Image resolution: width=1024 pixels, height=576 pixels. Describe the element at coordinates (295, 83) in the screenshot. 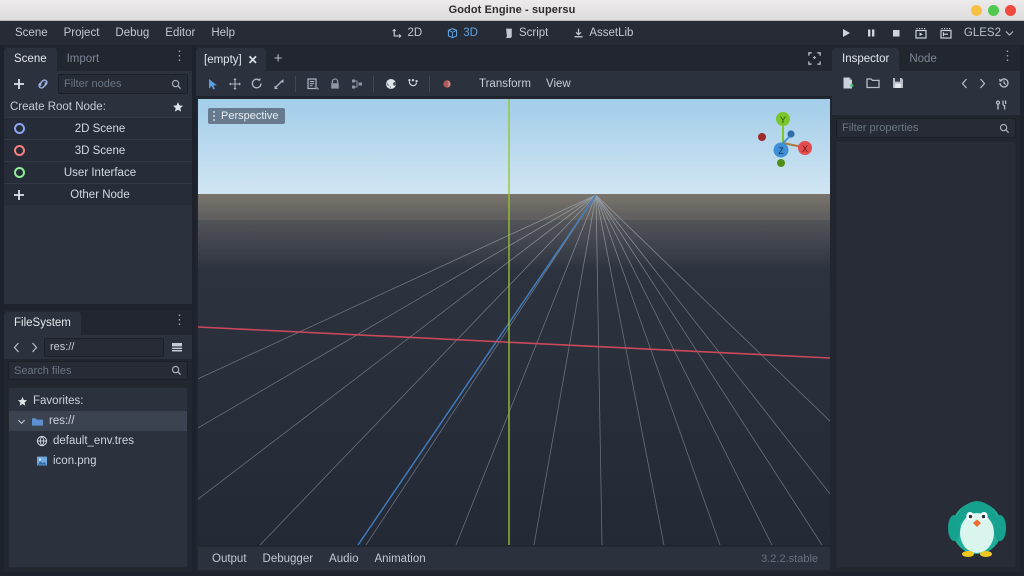

I see `toolbar-separator` at that location.